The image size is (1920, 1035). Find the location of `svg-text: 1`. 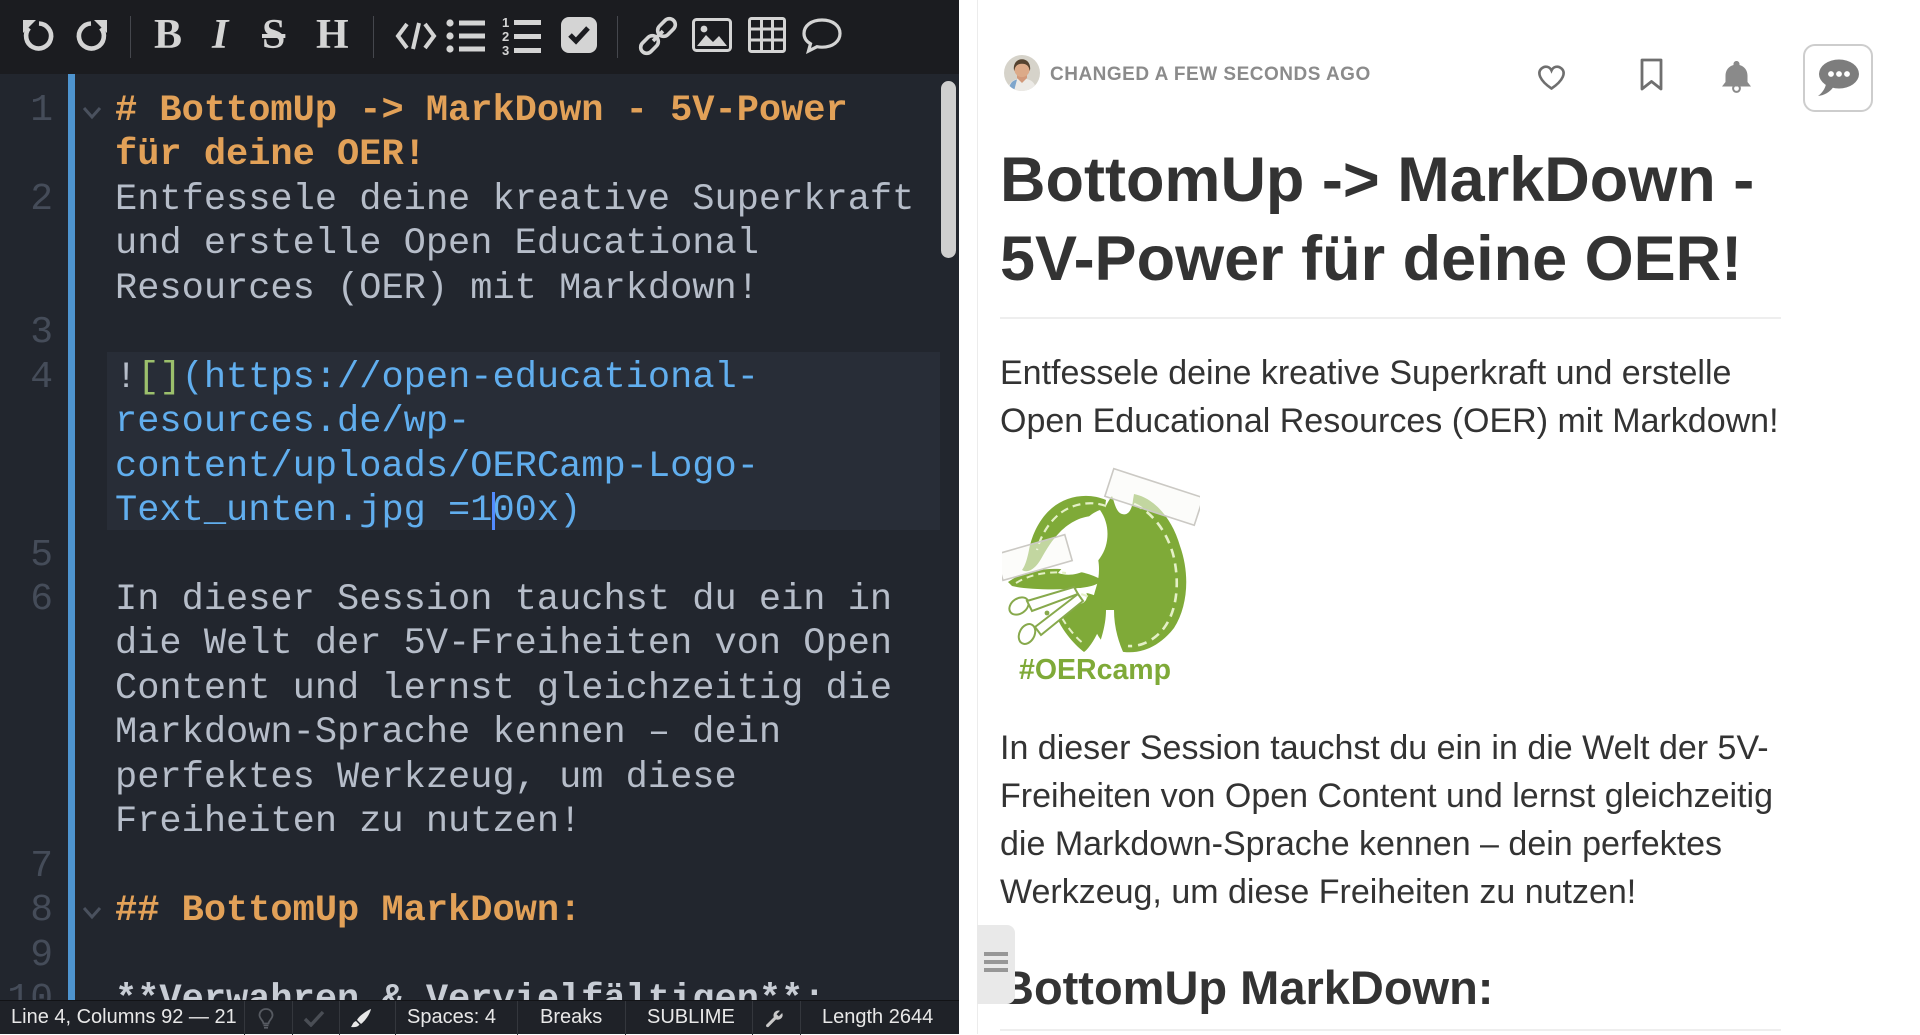

svg-text: 1 is located at coordinates (505, 22).